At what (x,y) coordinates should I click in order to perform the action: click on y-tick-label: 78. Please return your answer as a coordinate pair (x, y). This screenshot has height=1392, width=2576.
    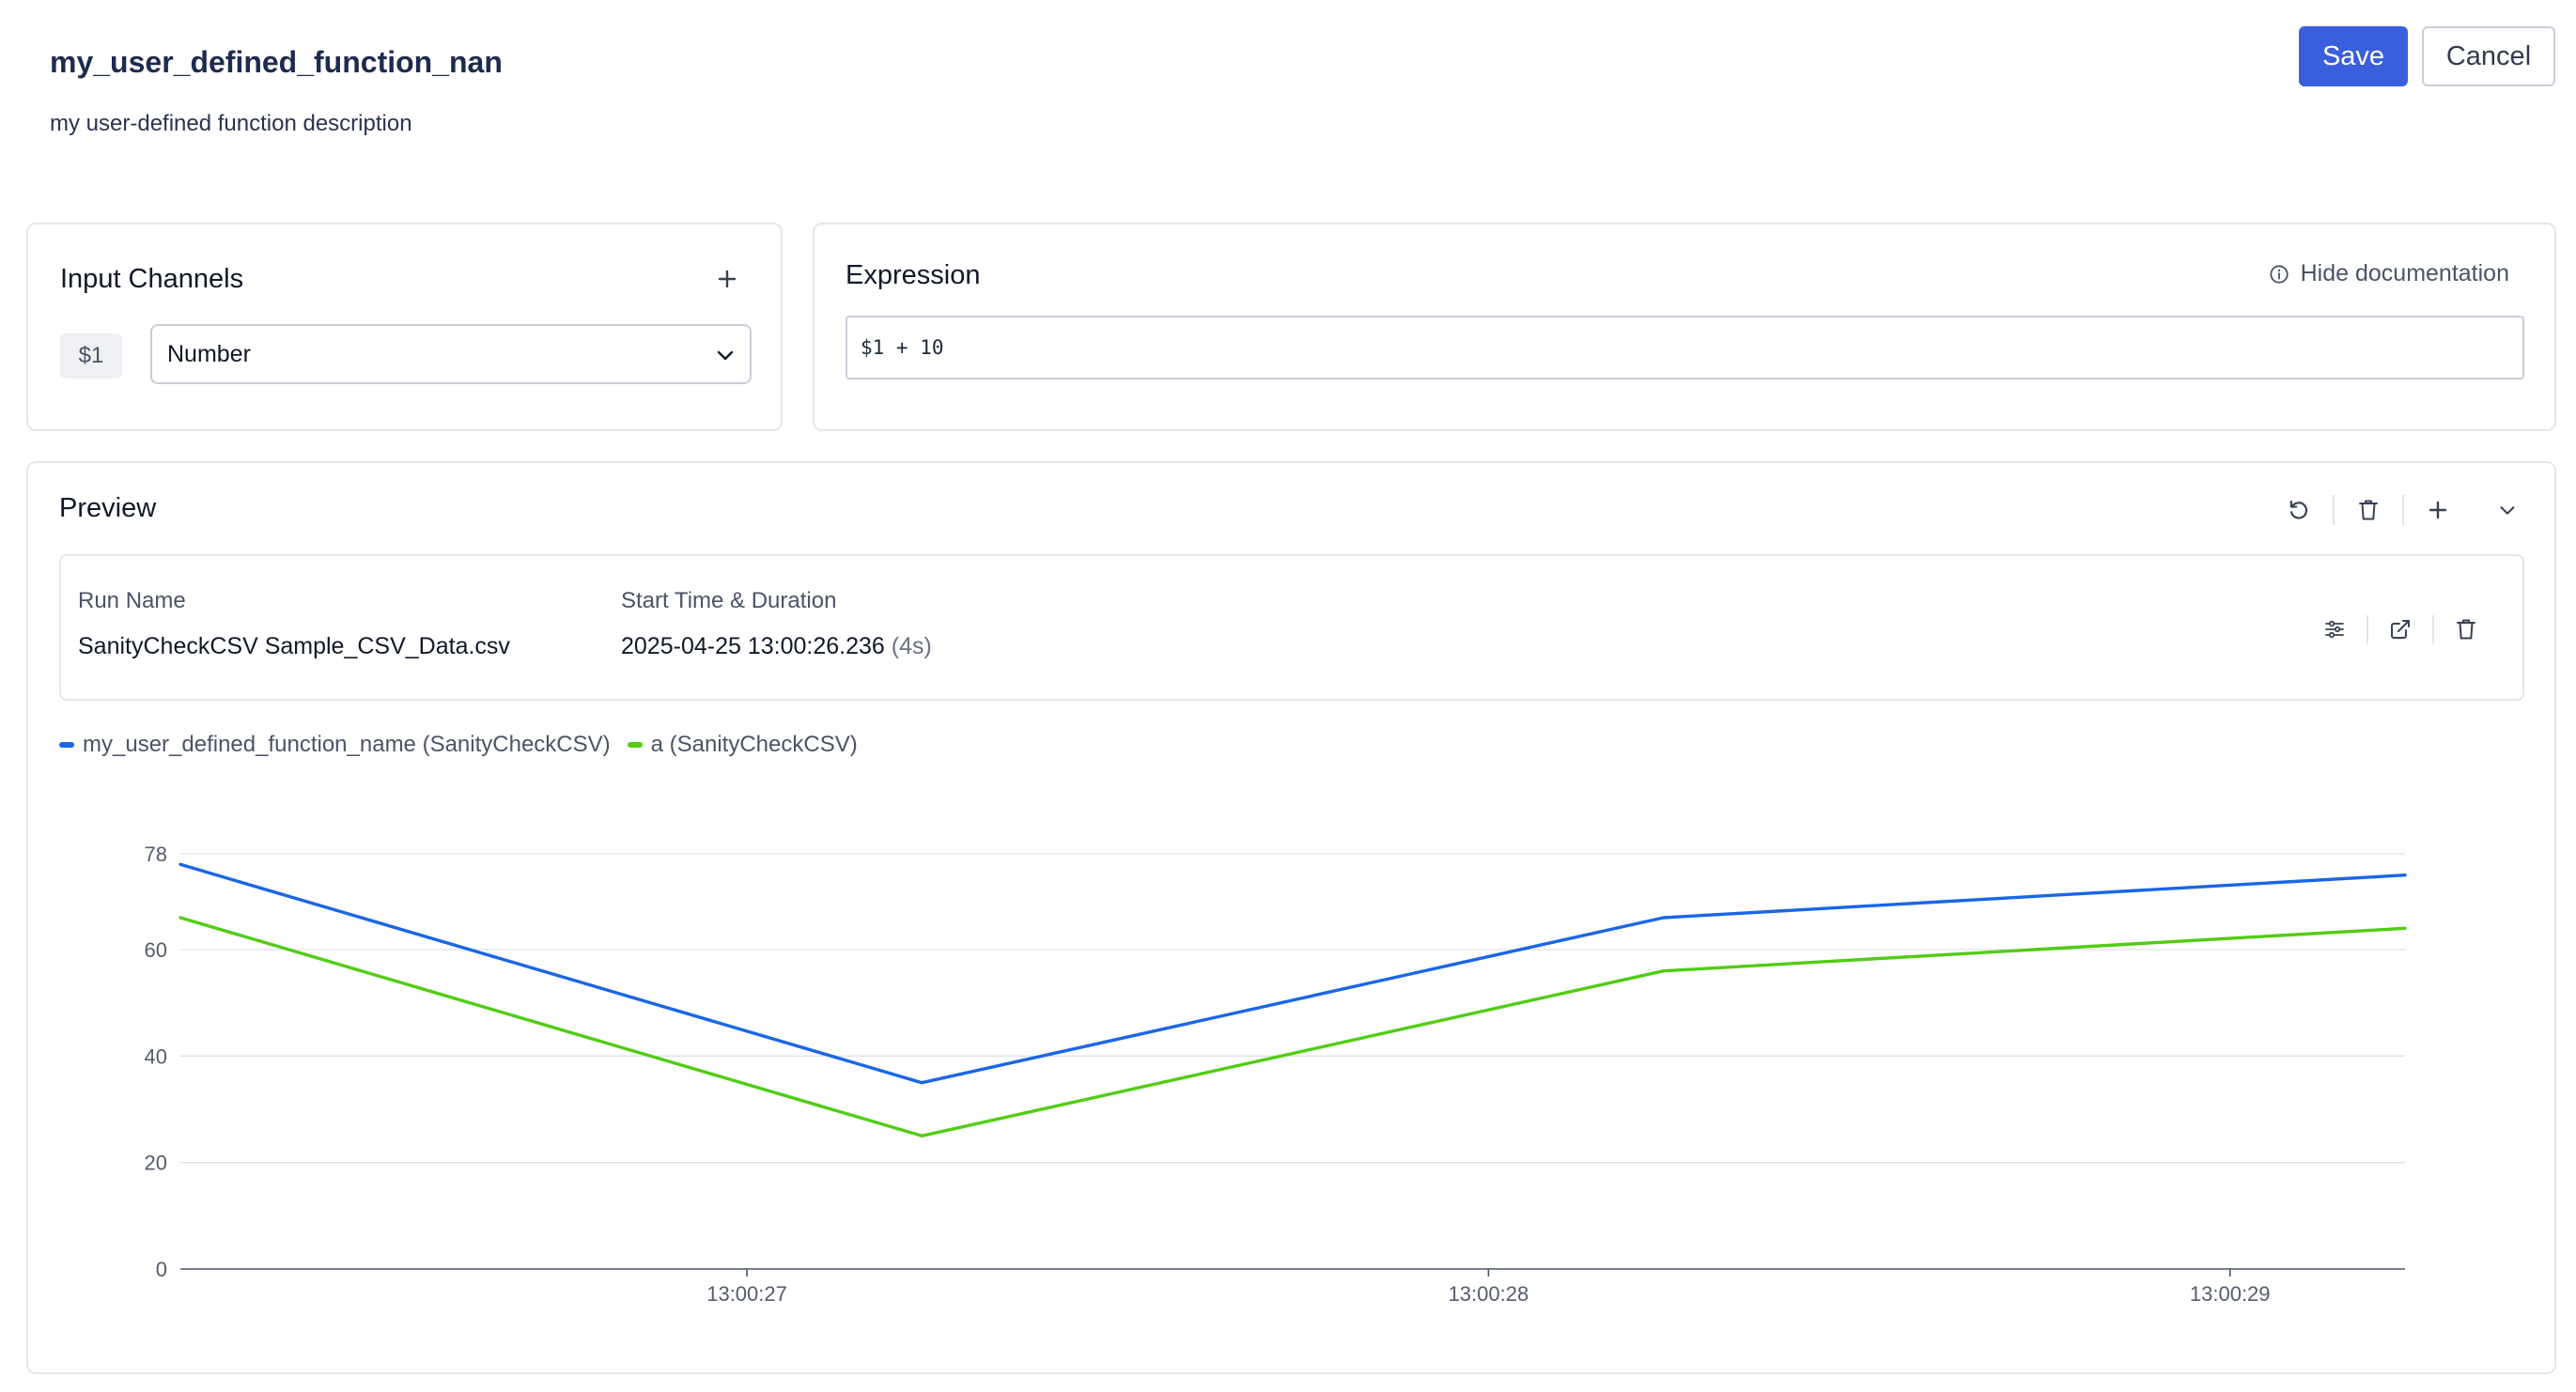
    Looking at the image, I should click on (156, 854).